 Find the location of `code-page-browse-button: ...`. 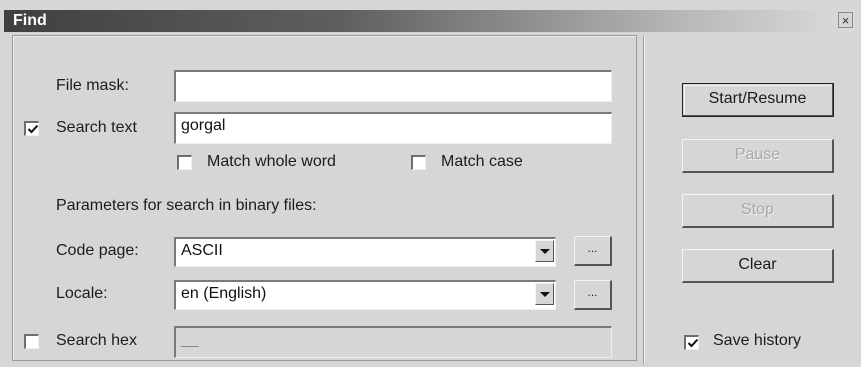

code-page-browse-button: ... is located at coordinates (593, 251).